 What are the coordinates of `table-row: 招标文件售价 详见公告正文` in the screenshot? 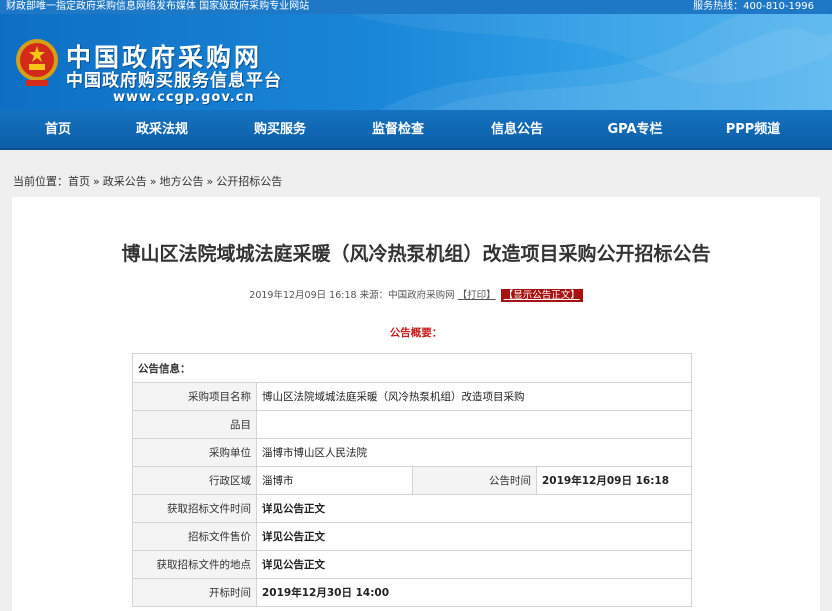 It's located at (412, 536).